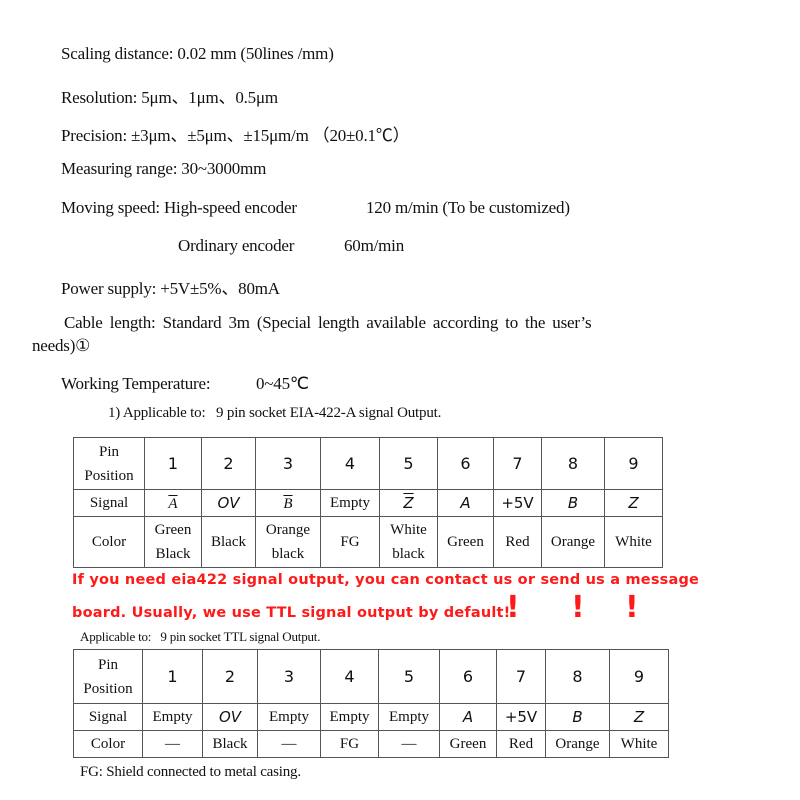 This screenshot has height=800, width=800. Describe the element at coordinates (164, 168) in the screenshot. I see `spec-range: Measuring range: 30~3000mm` at that location.